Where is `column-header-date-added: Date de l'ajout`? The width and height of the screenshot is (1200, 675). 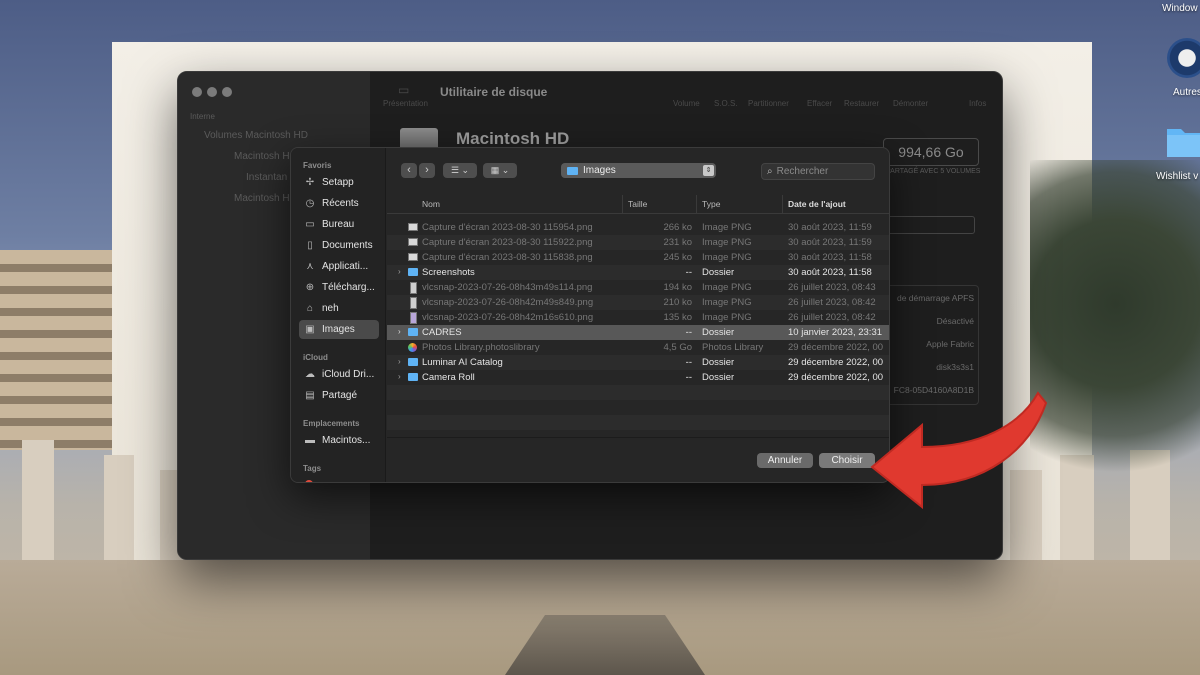 column-header-date-added: Date de l'ajout is located at coordinates (817, 204).